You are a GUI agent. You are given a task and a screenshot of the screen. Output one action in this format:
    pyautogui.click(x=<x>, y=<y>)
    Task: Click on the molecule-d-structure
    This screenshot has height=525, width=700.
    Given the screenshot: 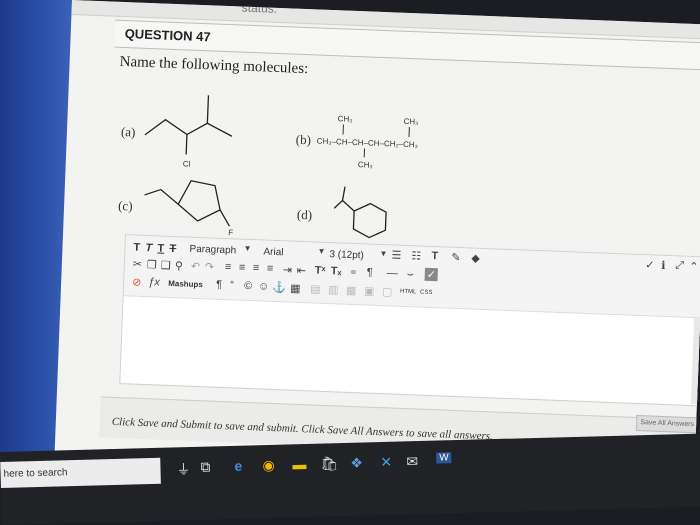 What is the action you would take?
    pyautogui.click(x=360, y=212)
    